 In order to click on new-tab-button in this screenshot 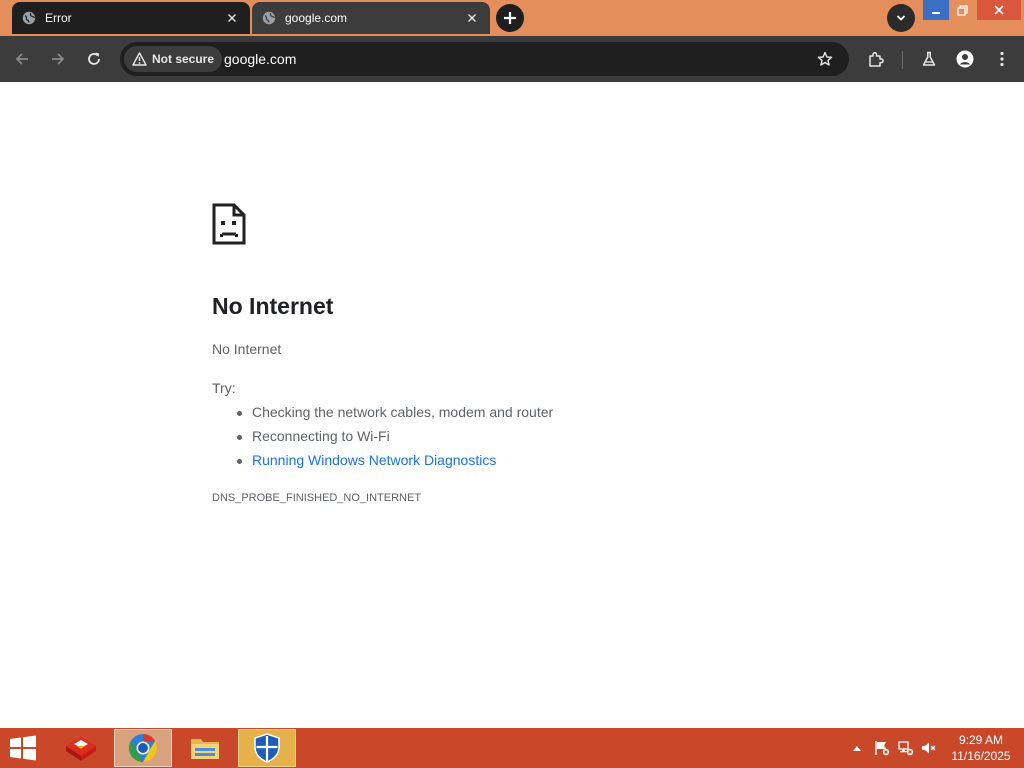, I will do `click(510, 18)`.